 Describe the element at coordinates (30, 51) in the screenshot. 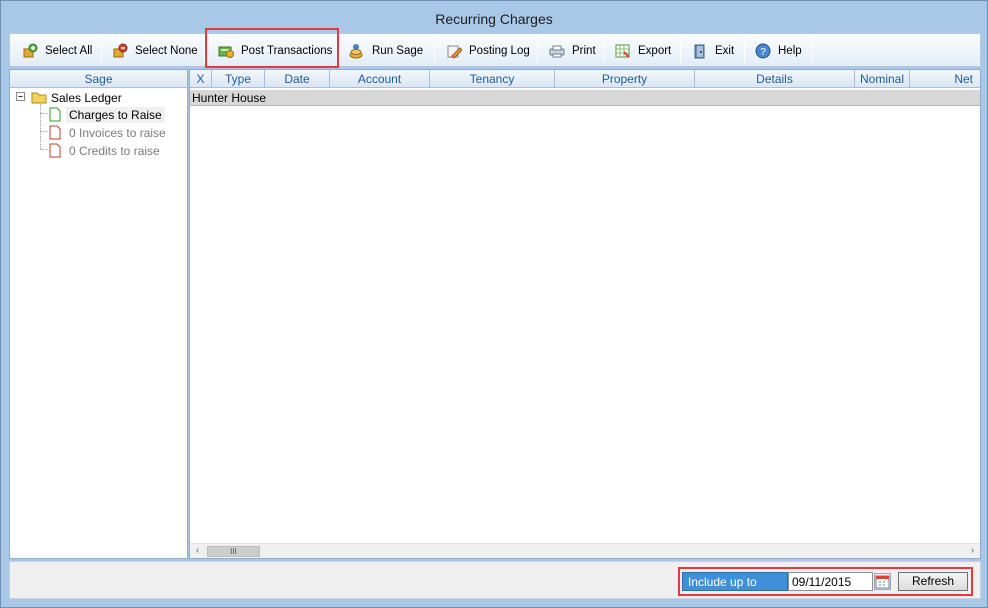

I see `select-all-icon` at that location.